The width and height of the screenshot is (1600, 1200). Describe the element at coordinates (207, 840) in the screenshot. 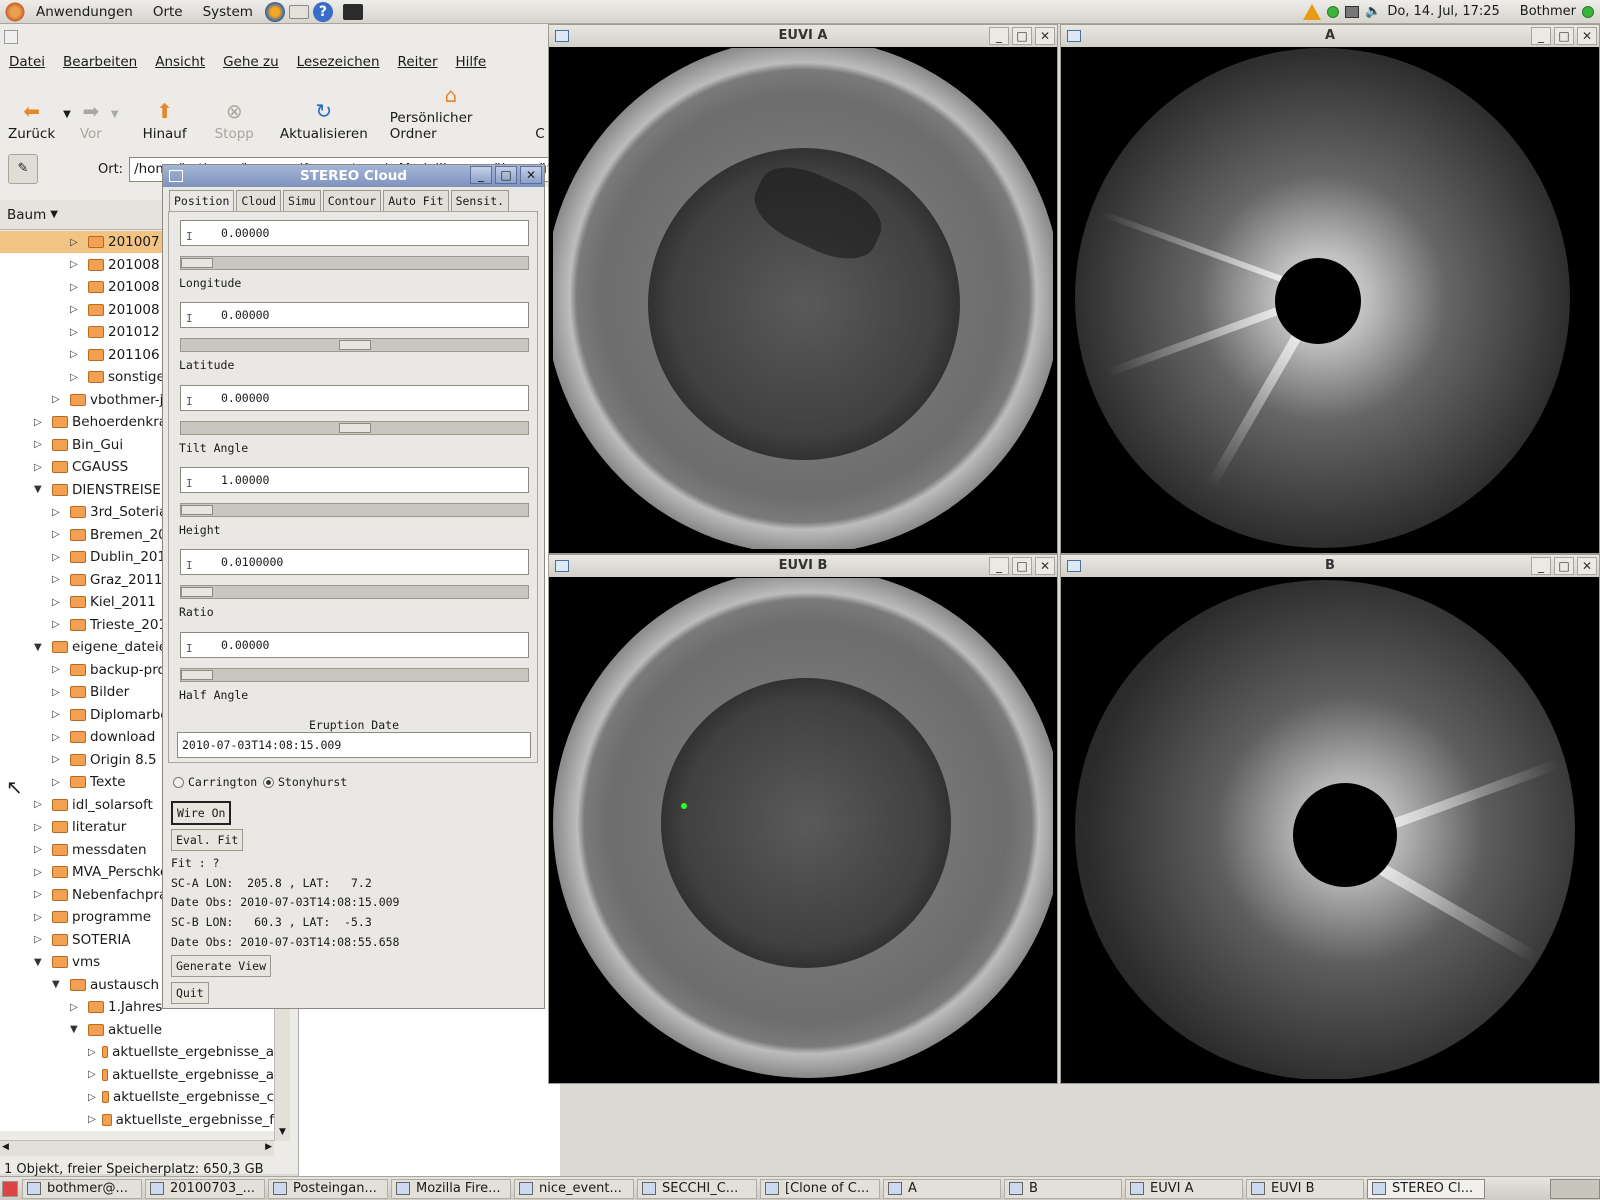

I see `eval-fit-button: Eval. Fit` at that location.